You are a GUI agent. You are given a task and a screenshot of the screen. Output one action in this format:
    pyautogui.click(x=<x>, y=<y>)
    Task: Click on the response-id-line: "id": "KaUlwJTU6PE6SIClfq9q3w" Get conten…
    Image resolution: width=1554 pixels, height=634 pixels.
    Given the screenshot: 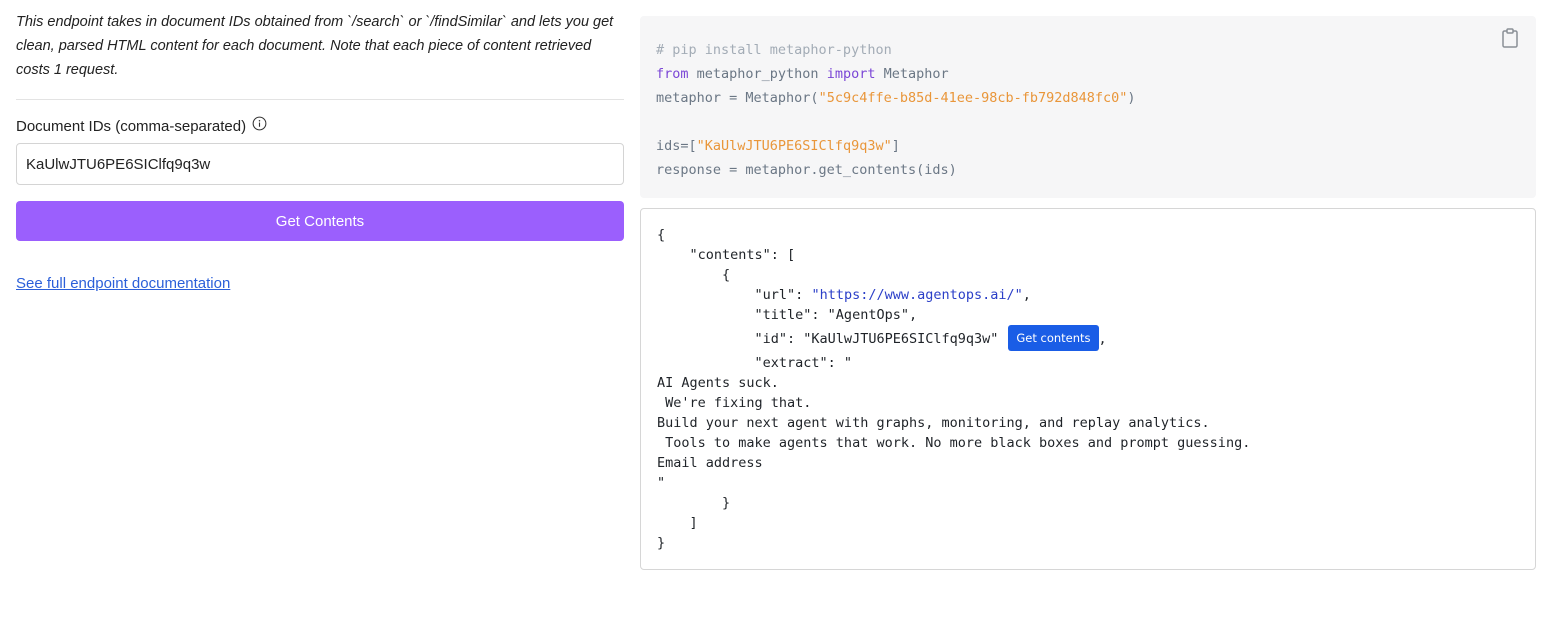 What is the action you would take?
    pyautogui.click(x=1088, y=339)
    